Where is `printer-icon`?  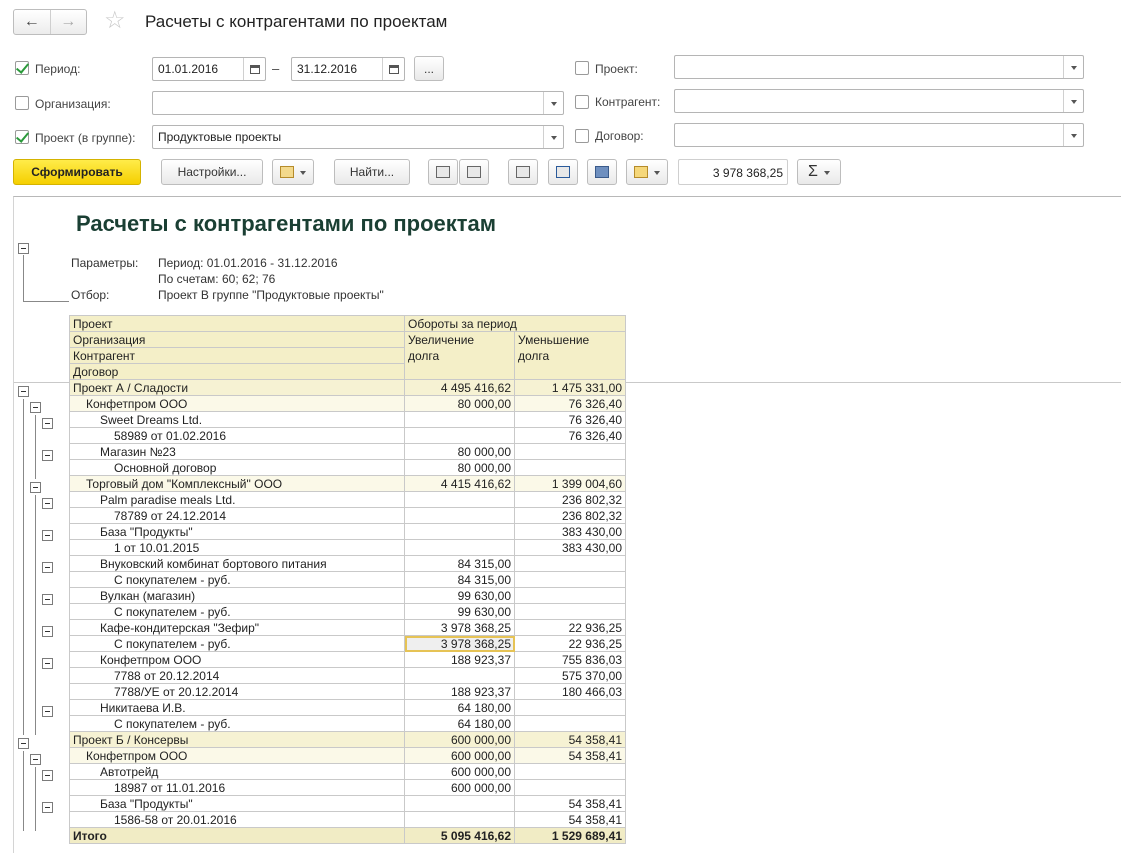 printer-icon is located at coordinates (523, 172).